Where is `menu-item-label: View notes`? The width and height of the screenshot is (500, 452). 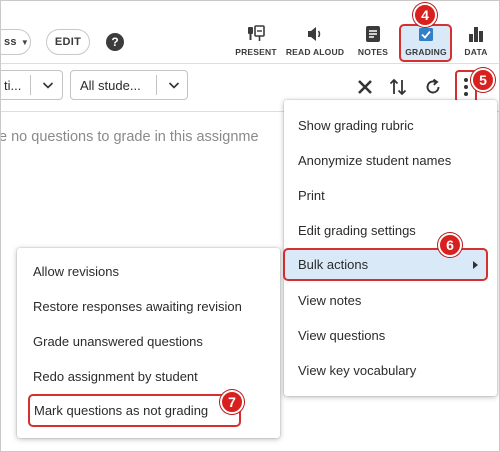
menu-item-label: View notes is located at coordinates (330, 300).